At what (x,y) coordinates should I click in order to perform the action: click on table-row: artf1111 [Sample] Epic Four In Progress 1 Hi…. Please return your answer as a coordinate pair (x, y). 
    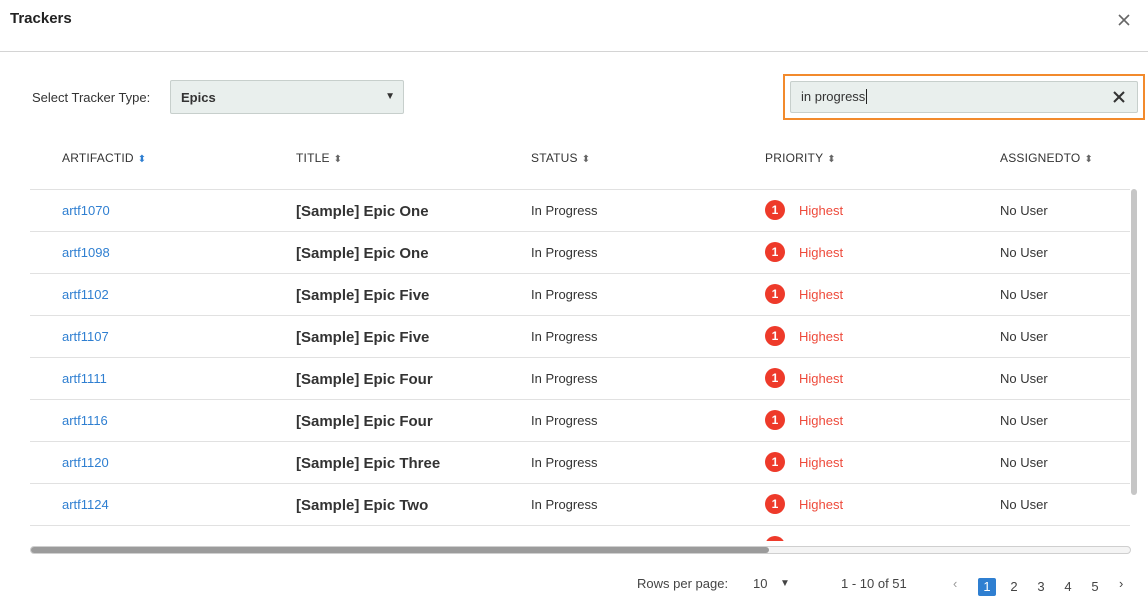
    Looking at the image, I should click on (580, 379).